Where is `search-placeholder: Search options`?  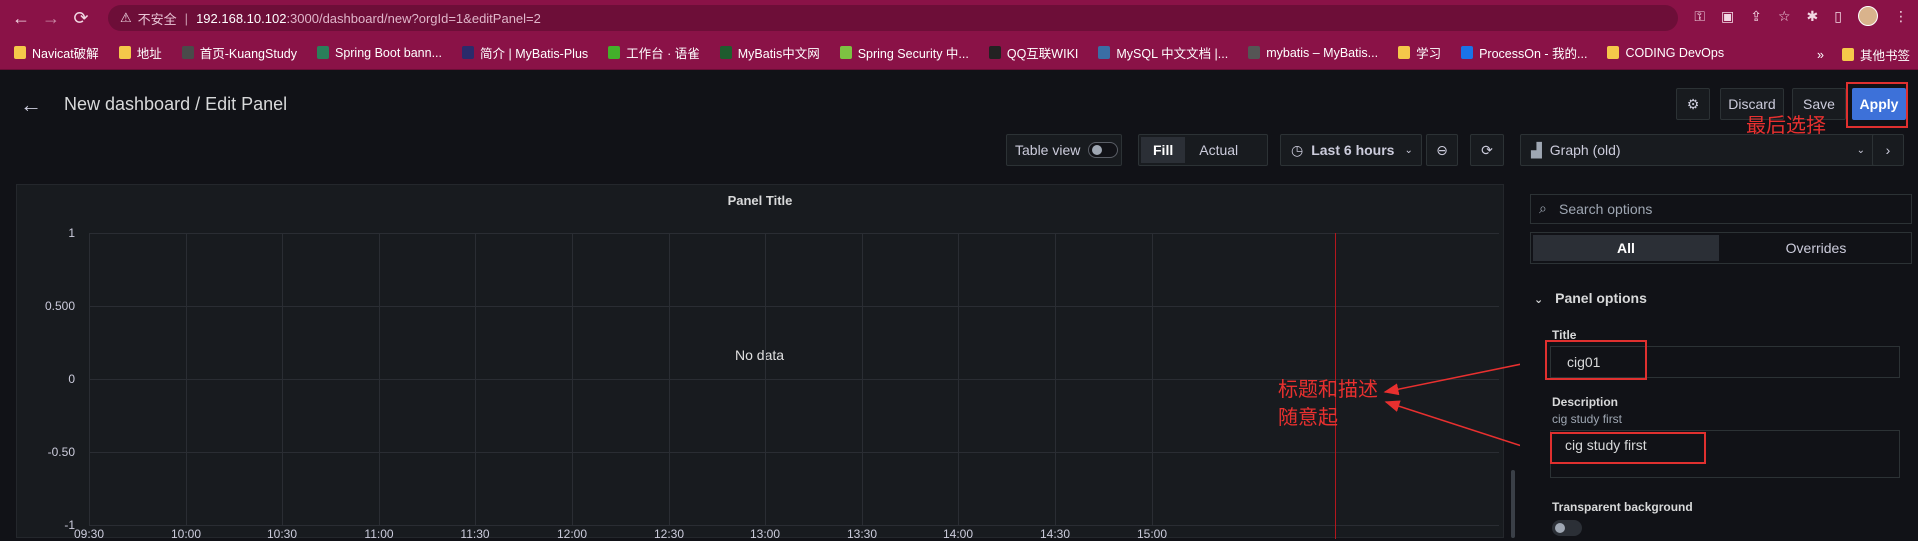
search-placeholder: Search options is located at coordinates (1606, 209).